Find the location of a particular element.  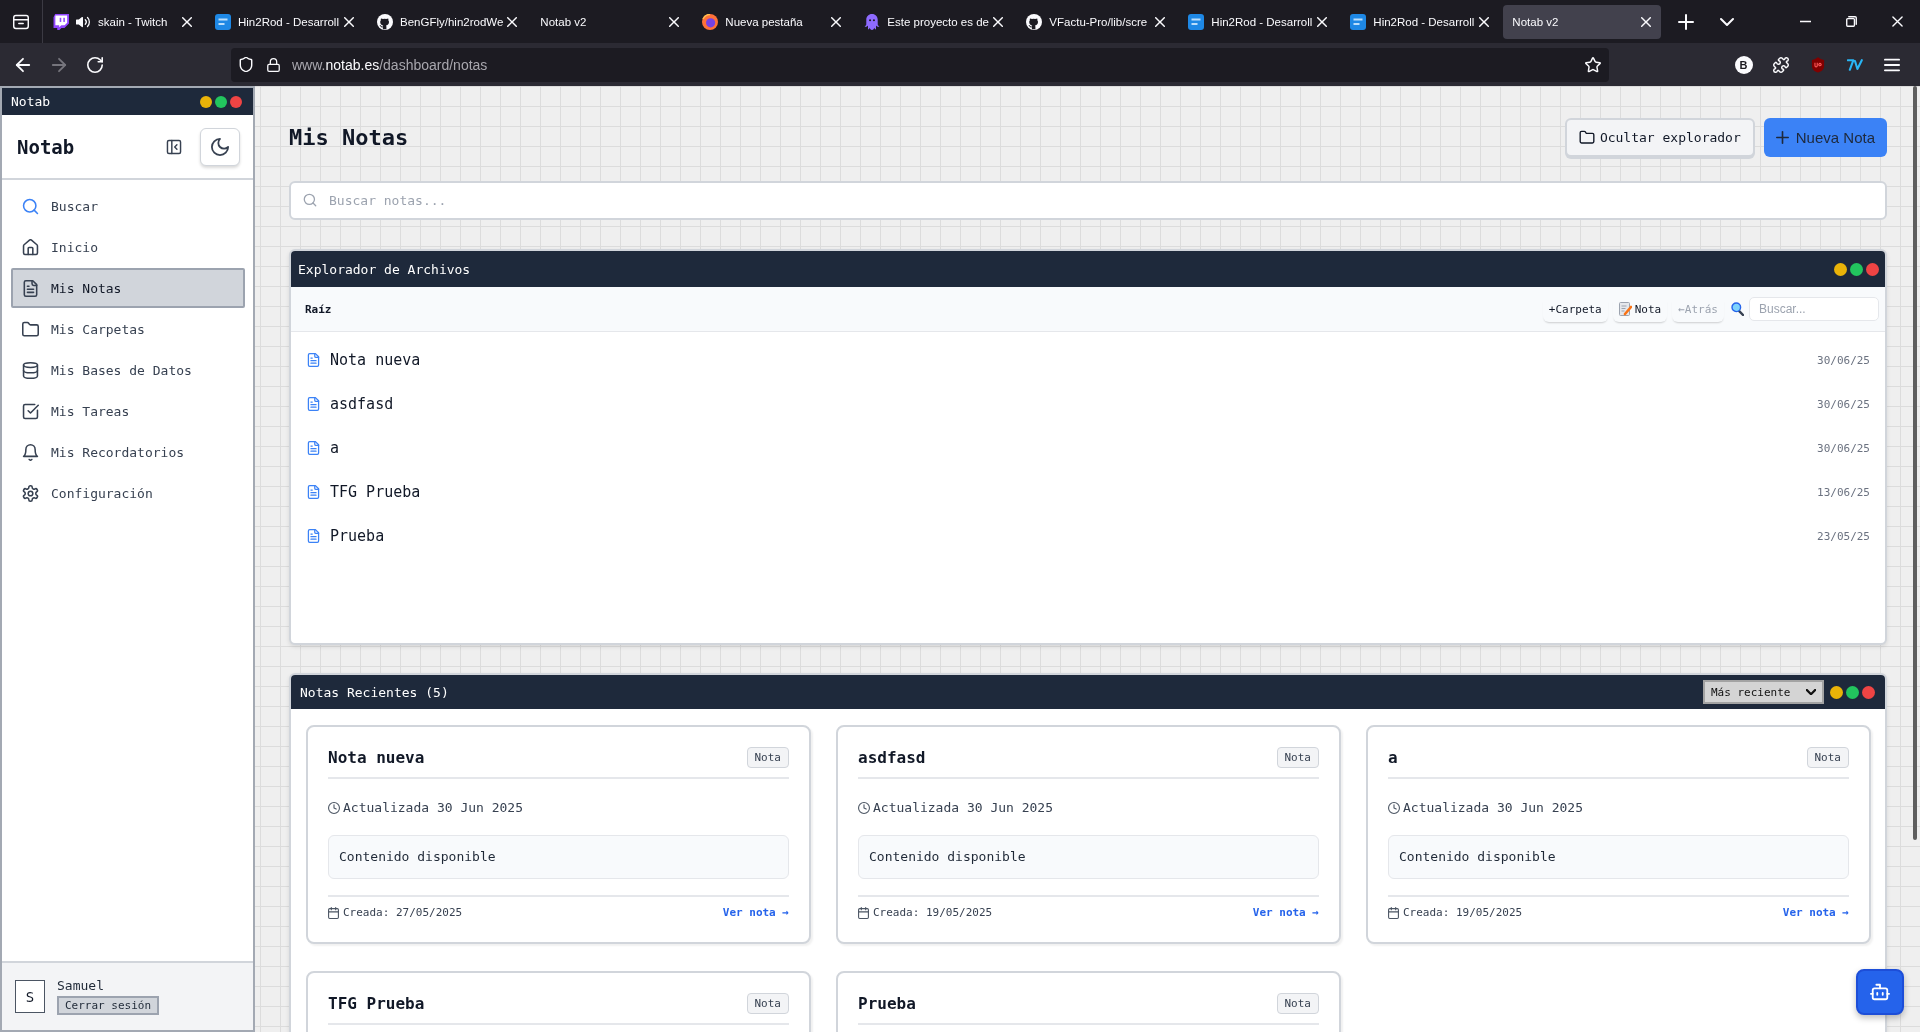

nav-item: Mis Bases de Datos is located at coordinates (128, 370).